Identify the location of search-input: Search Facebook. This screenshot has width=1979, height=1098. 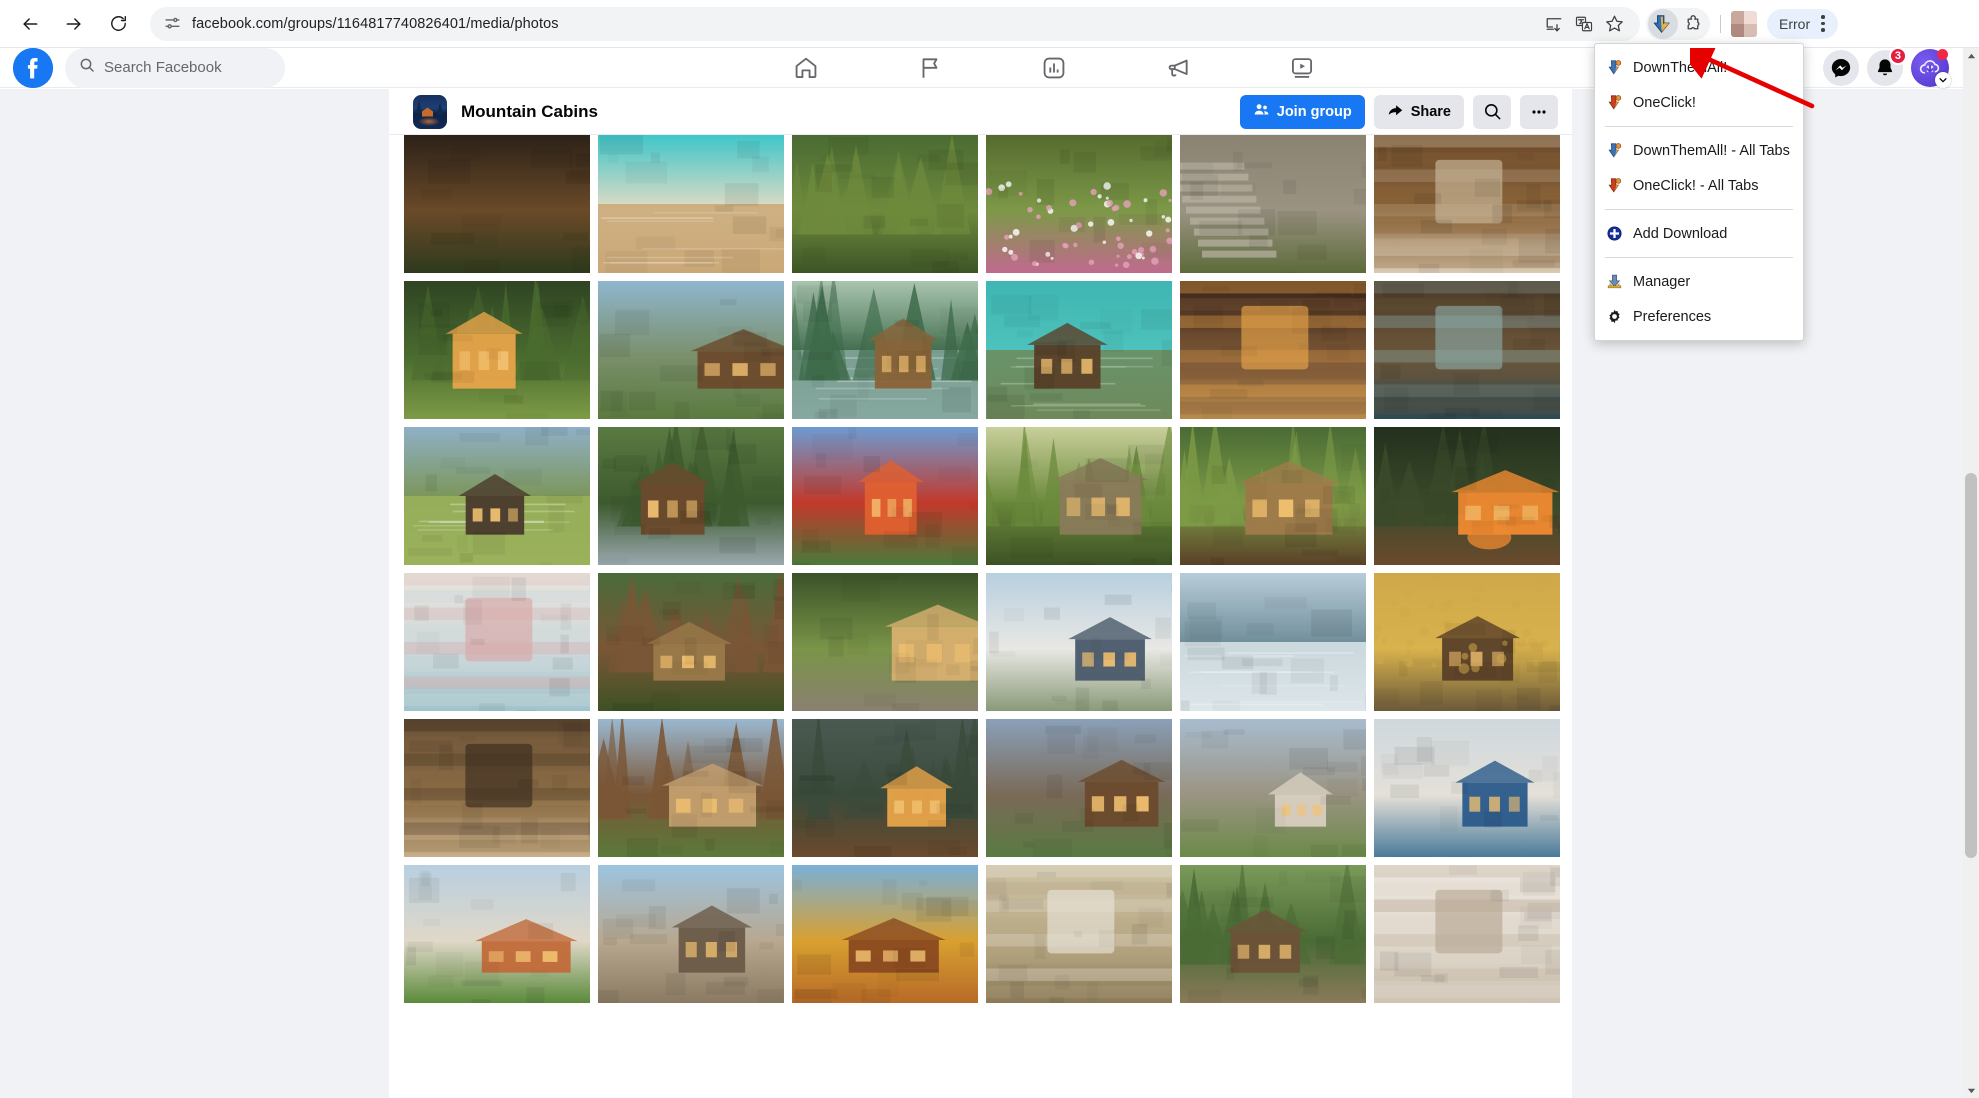
(175, 67).